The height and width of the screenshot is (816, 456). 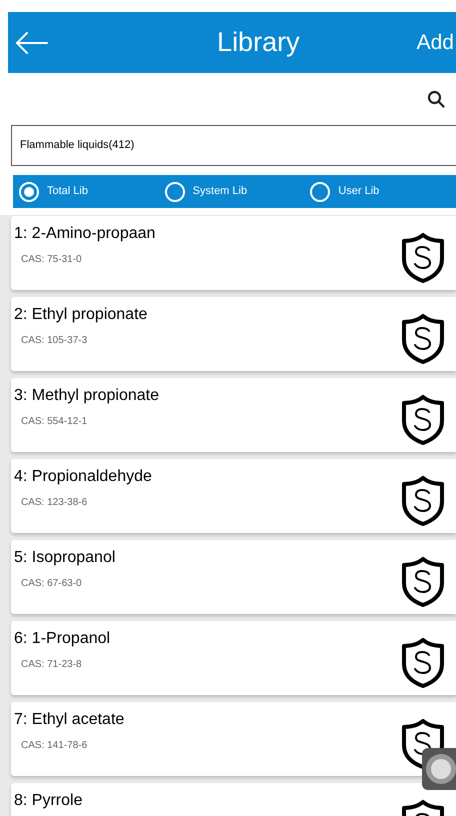 What do you see at coordinates (237, 192) in the screenshot?
I see `library-radio-option: System Lib` at bounding box center [237, 192].